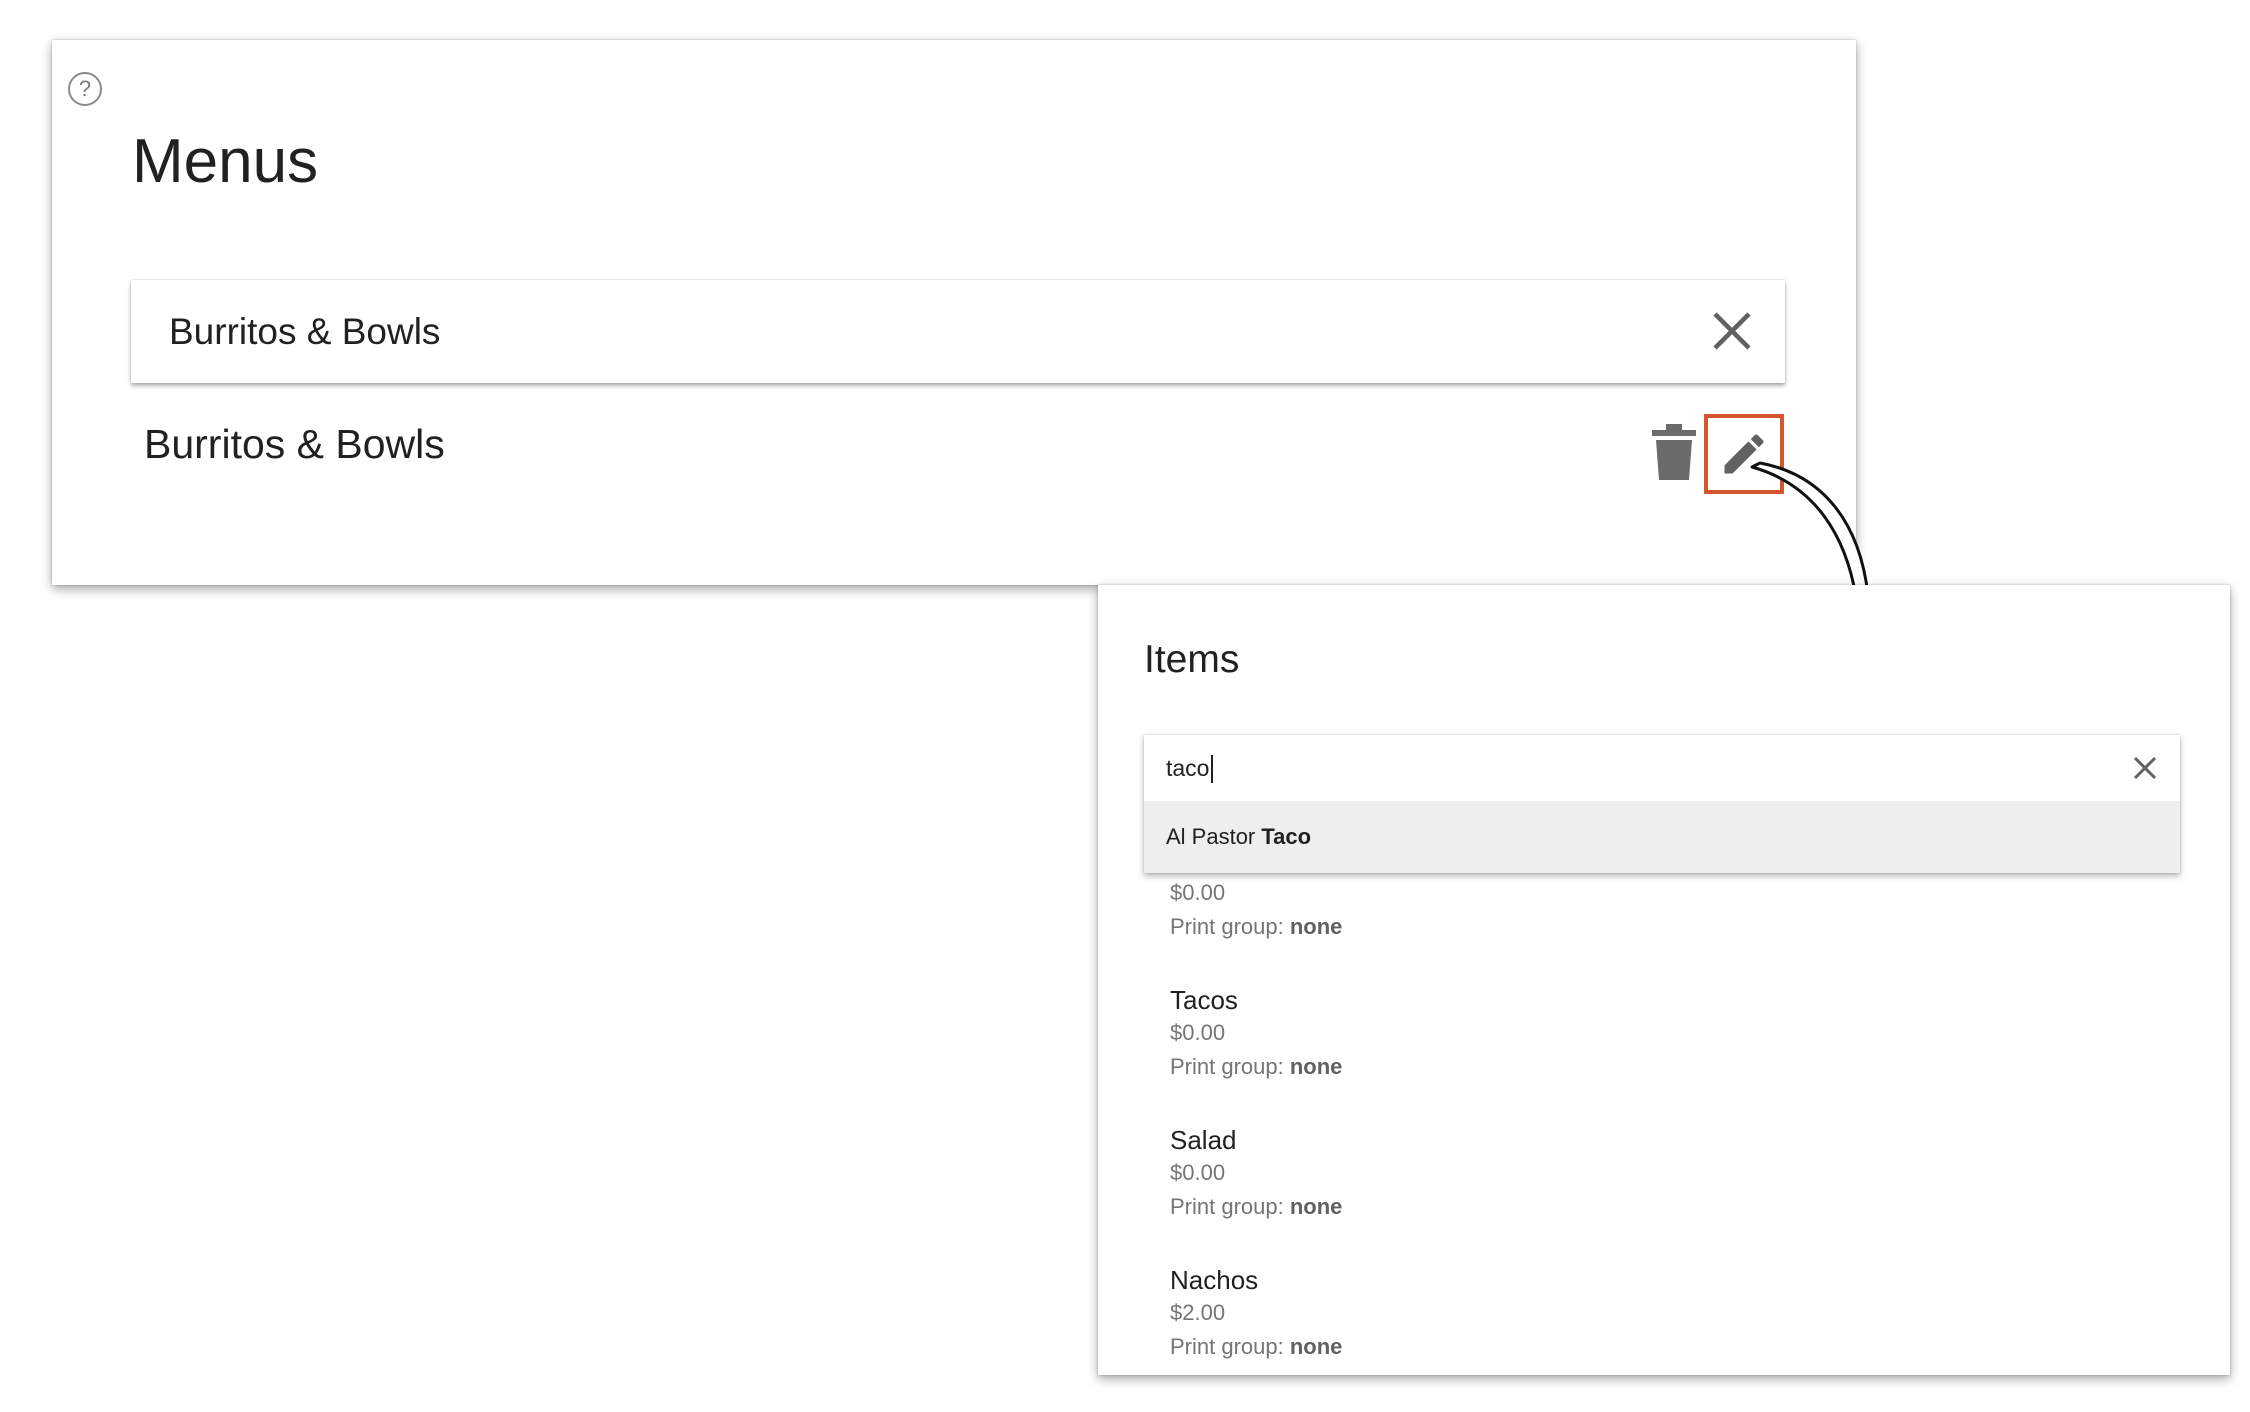  What do you see at coordinates (1198, 1312) in the screenshot?
I see `item-price: $2.00` at bounding box center [1198, 1312].